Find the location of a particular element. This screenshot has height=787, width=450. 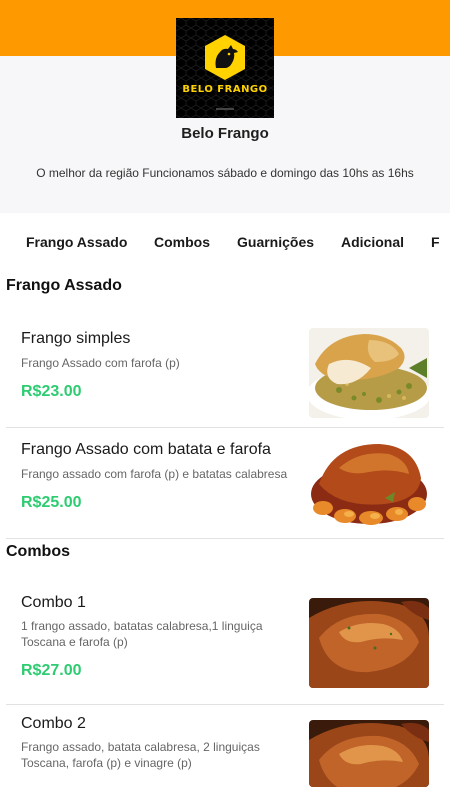

chicken-logo-icon is located at coordinates (225, 68).